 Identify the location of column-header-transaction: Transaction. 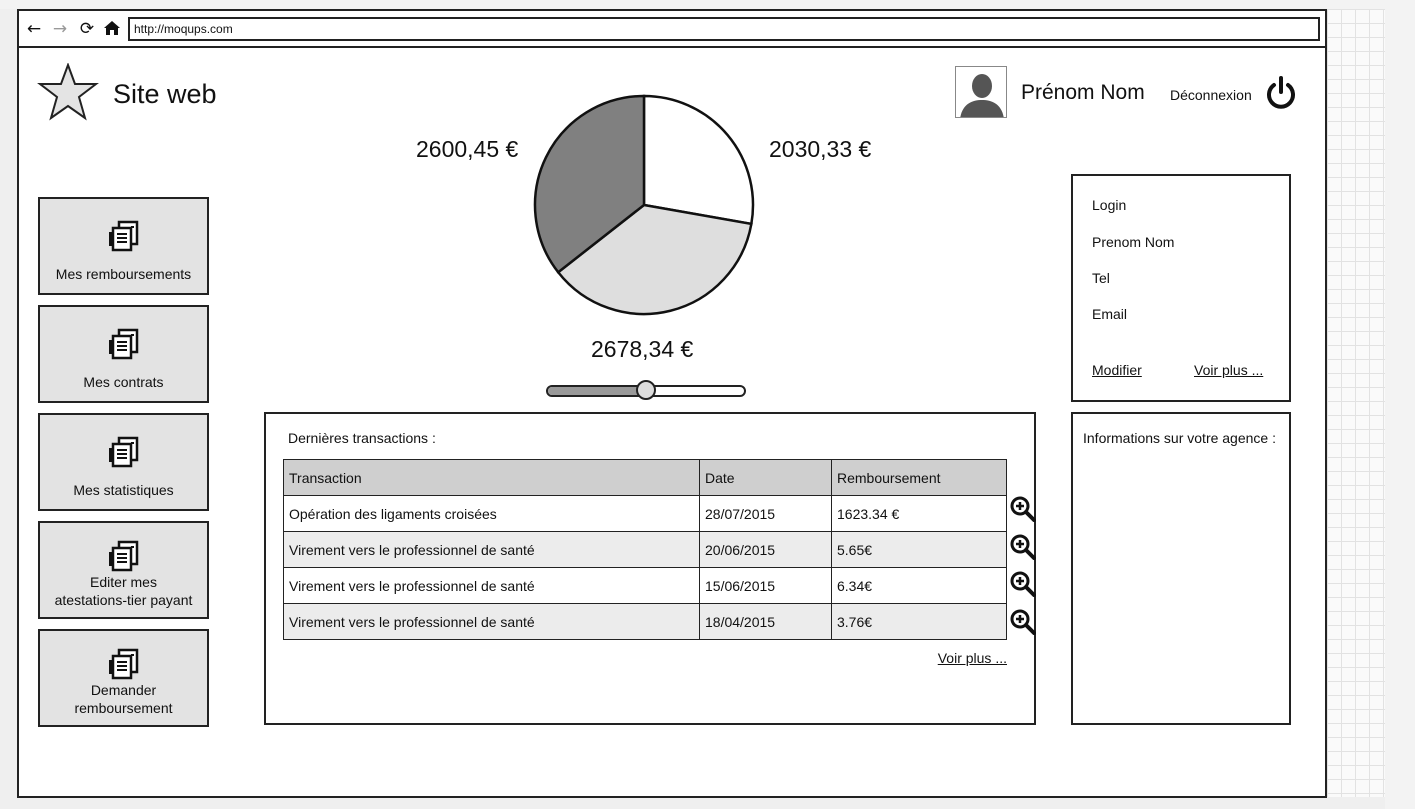
(491, 477).